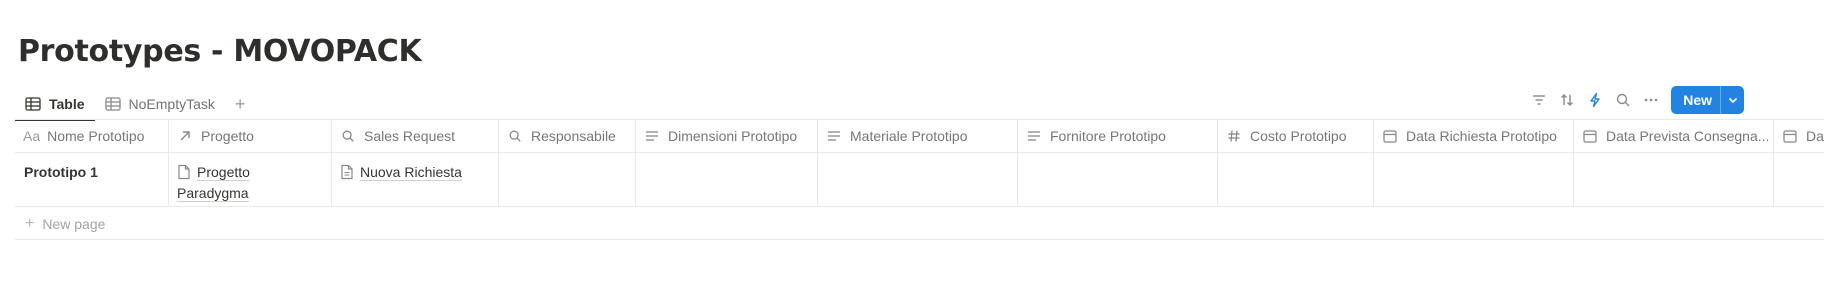 This screenshot has height=293, width=1824. I want to click on column-label: Materiale Prototipo, so click(909, 136).